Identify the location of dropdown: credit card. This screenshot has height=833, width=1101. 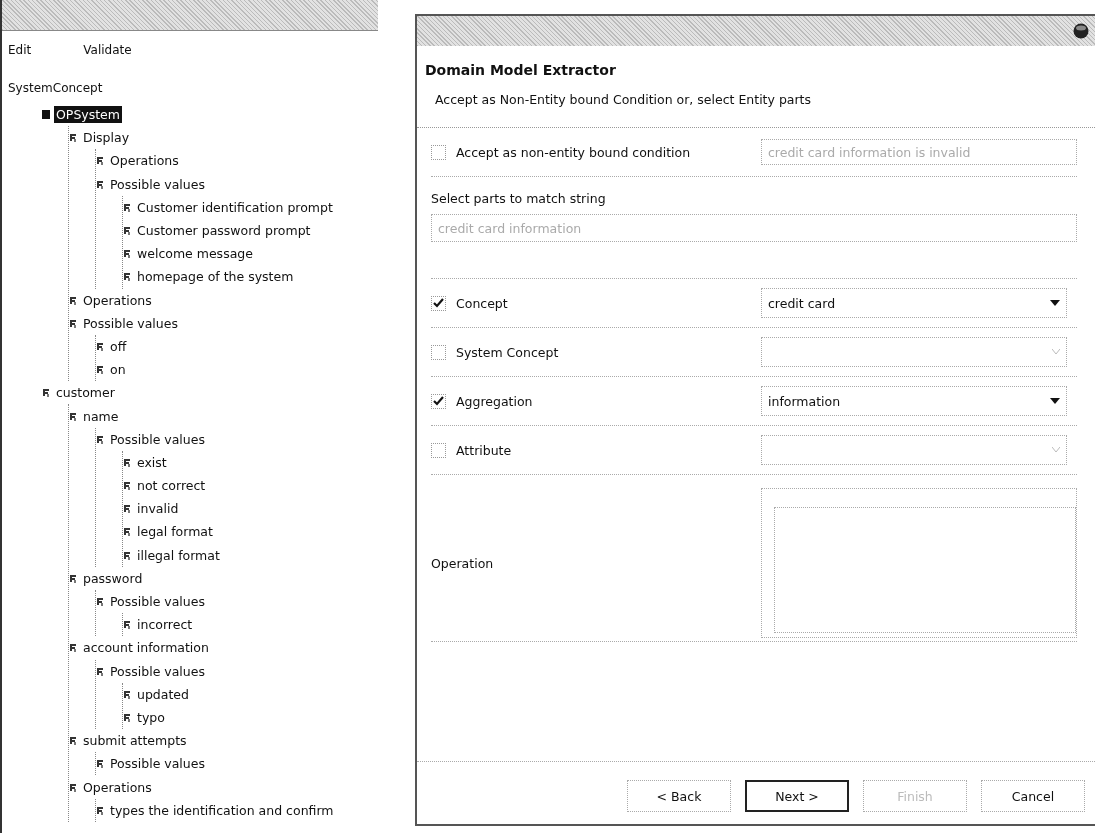
(914, 303).